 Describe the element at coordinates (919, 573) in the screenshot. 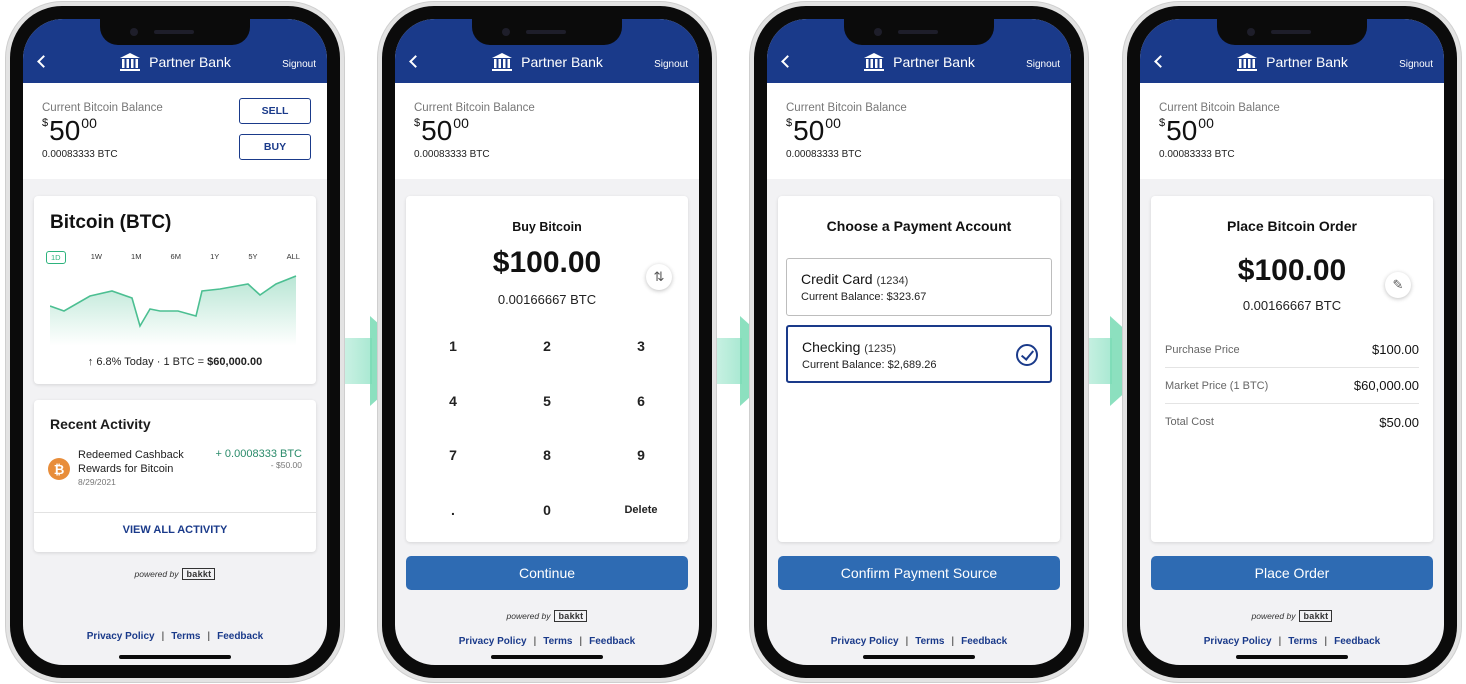

I see `confirm-payment-source-button: Confirm Payment Source` at that location.